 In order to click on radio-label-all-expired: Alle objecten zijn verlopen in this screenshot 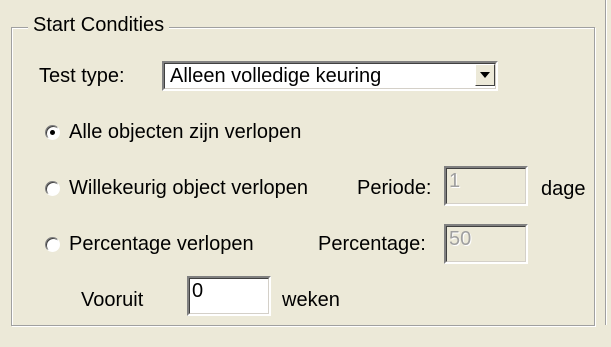, I will do `click(185, 132)`.